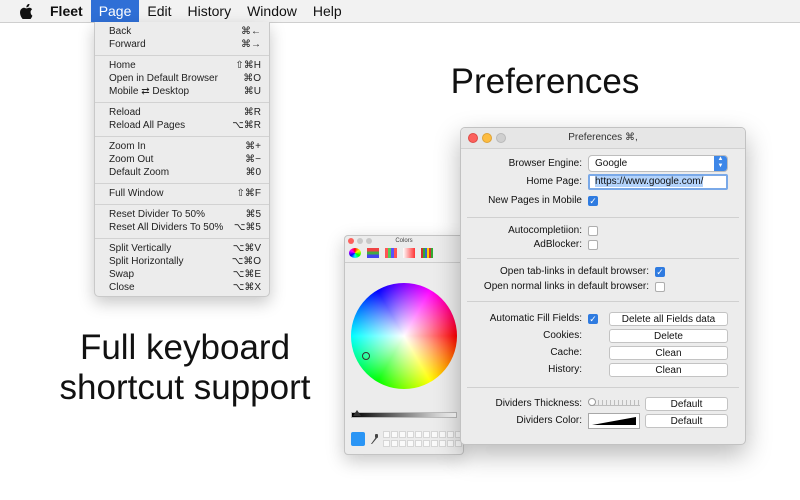 The width and height of the screenshot is (800, 500). I want to click on menu-item-split-horizontally: Split Horizontally ⌥⌘O, so click(185, 261).